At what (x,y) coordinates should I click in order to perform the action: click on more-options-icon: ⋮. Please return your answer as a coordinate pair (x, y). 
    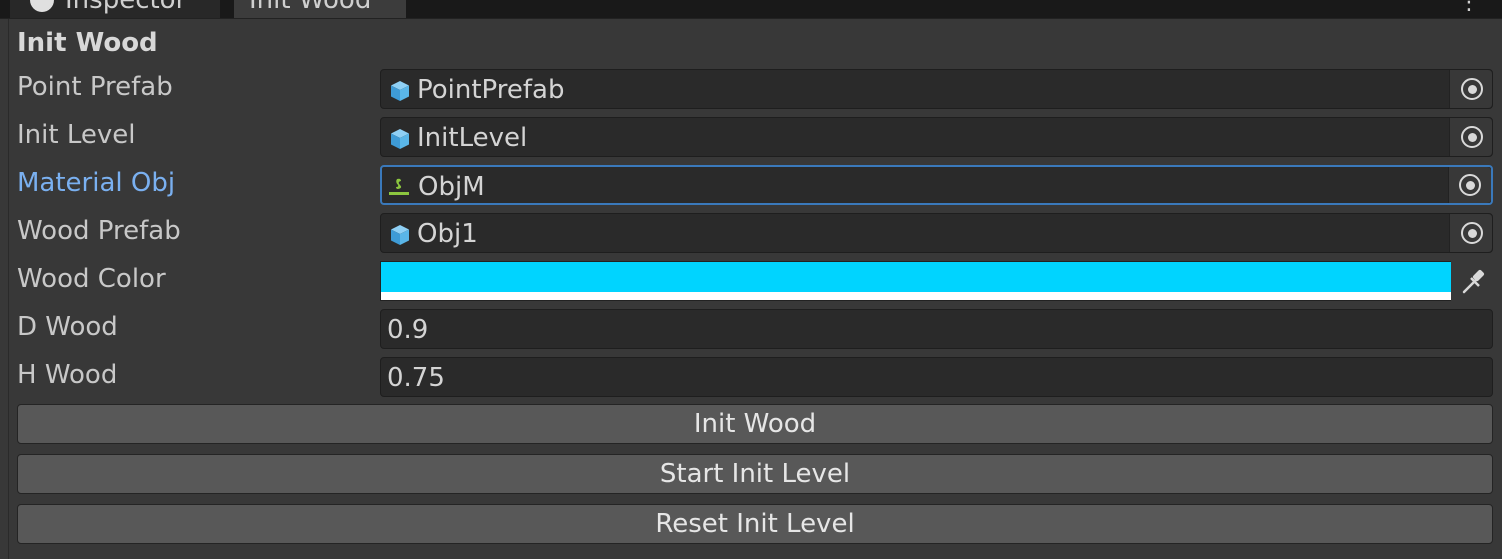
    Looking at the image, I should click on (1469, 8).